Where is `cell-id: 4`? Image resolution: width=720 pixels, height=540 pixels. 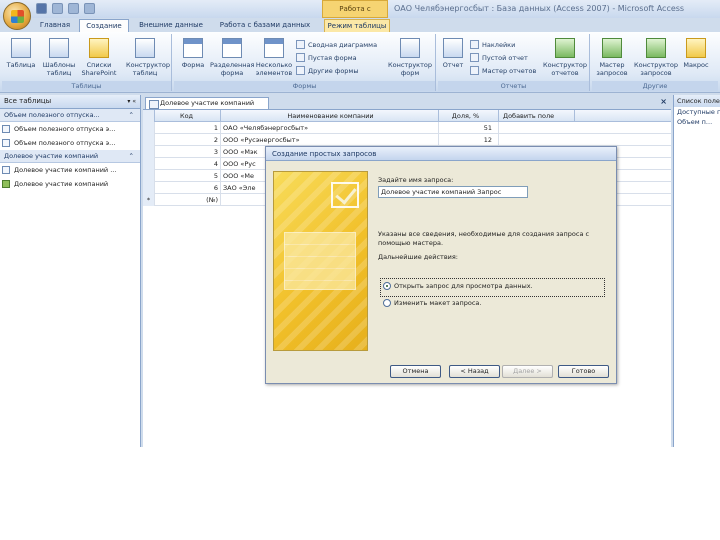 cell-id: 4 is located at coordinates (188, 164).